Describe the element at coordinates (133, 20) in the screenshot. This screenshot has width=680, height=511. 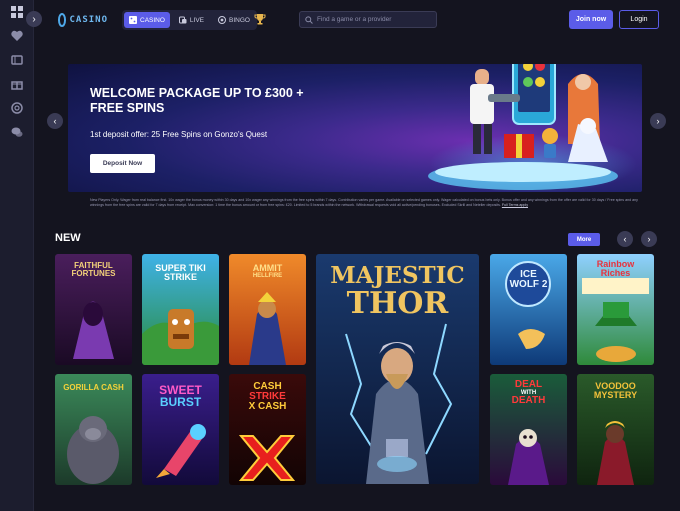
I see `casino-icon` at that location.